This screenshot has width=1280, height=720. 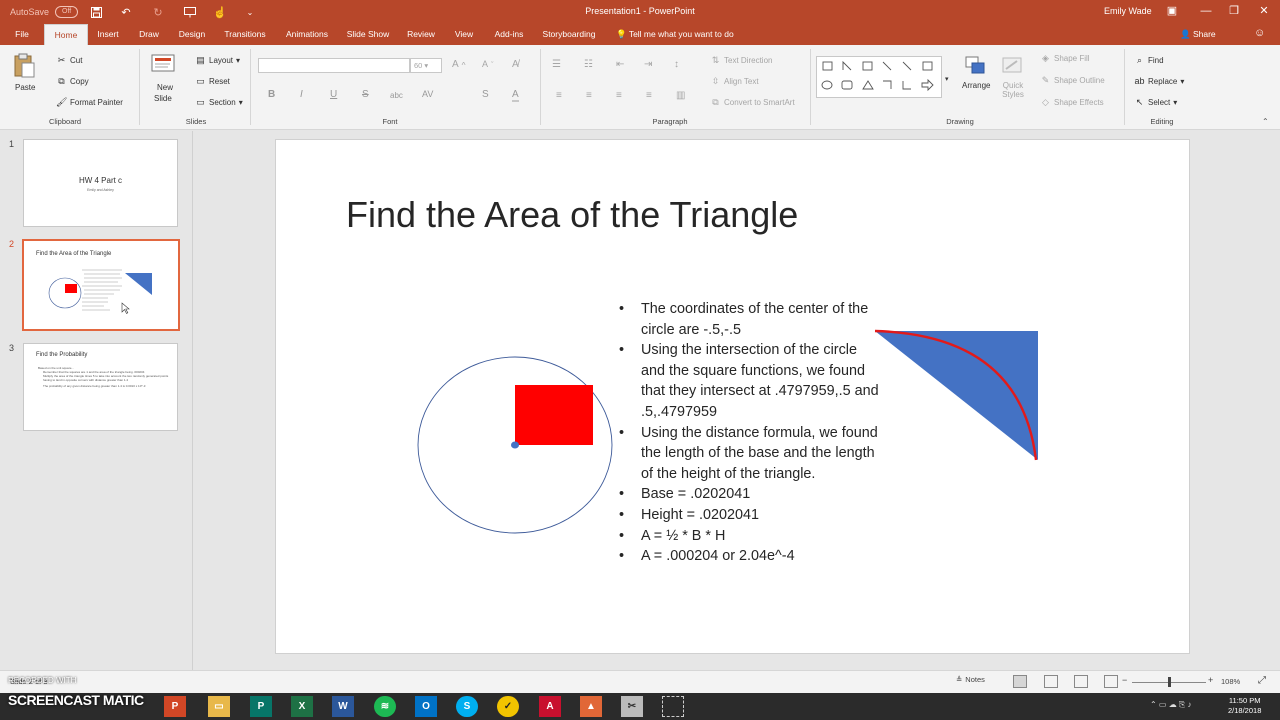 I want to click on slide-thumbnail-1: HW 4 Part c Emily and Ashley, so click(x=100, y=183).